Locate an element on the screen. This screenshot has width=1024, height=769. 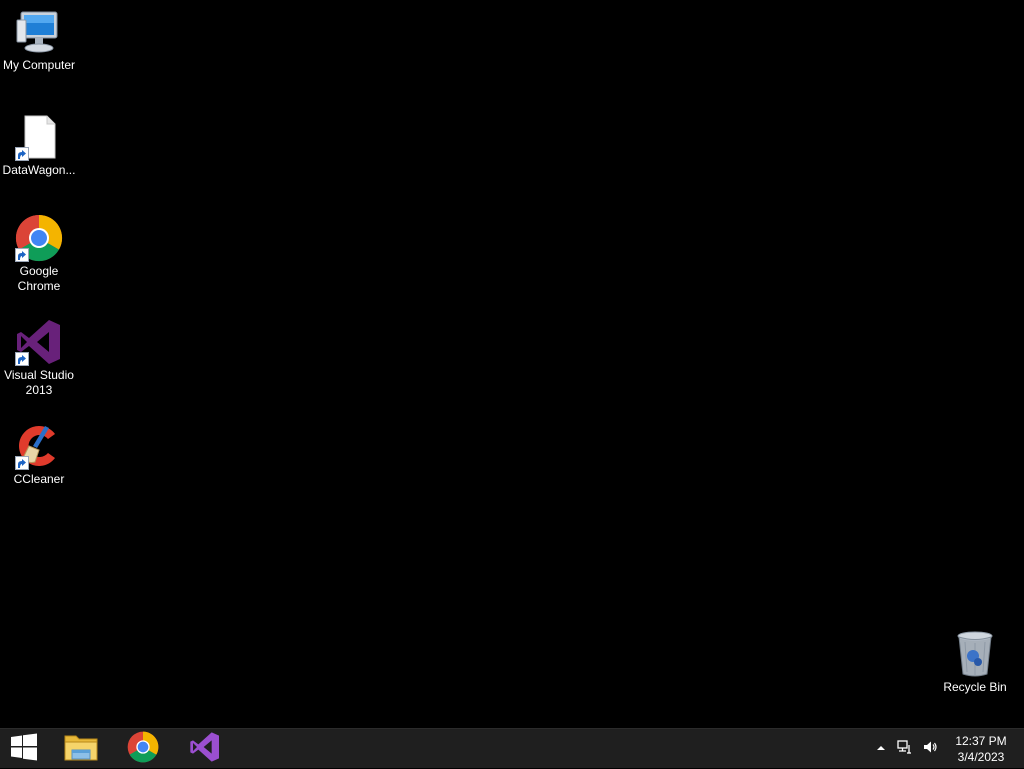
desktop-icon-ccleaner: CCleaner is located at coordinates (39, 454).